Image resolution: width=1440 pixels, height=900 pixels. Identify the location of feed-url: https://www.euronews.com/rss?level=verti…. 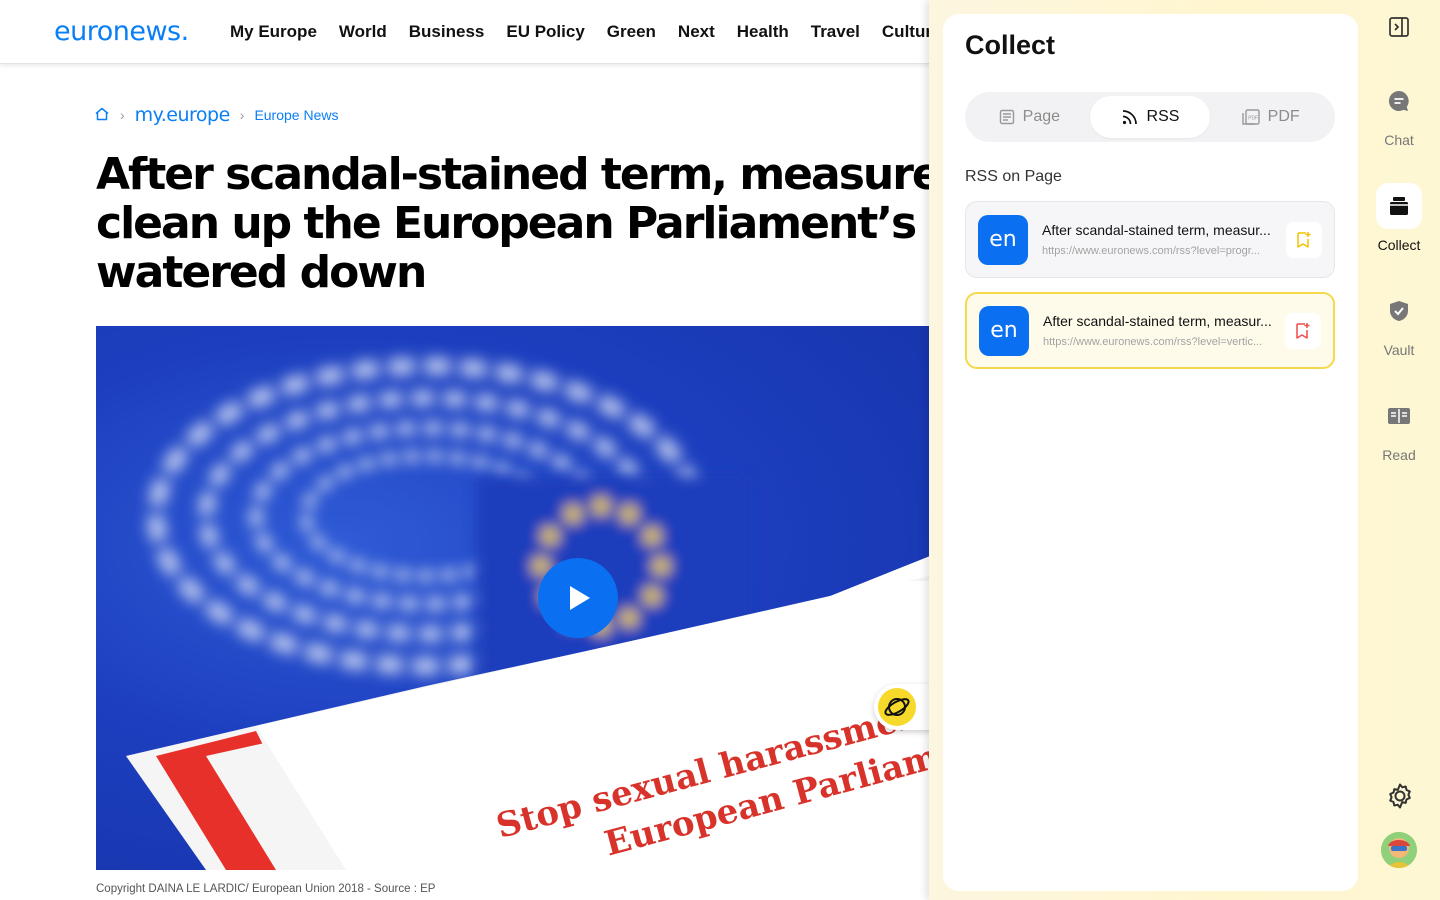
(1153, 342).